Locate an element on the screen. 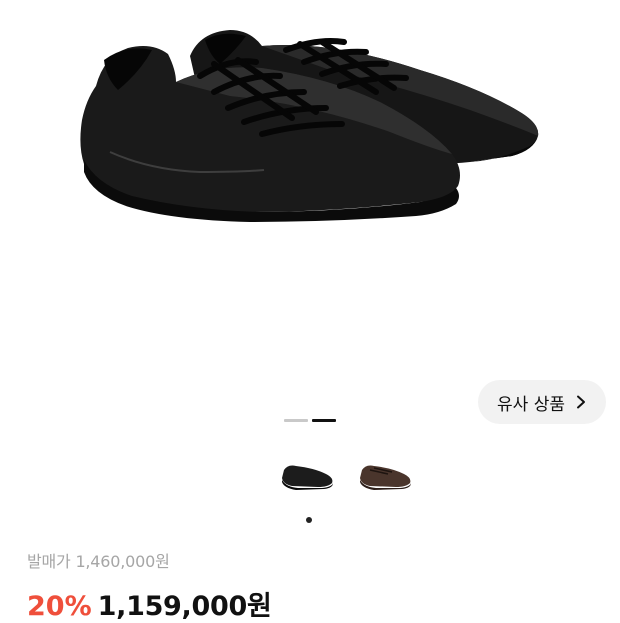 This screenshot has width=620, height=623. brown-sneaker-thumbnail is located at coordinates (385, 477).